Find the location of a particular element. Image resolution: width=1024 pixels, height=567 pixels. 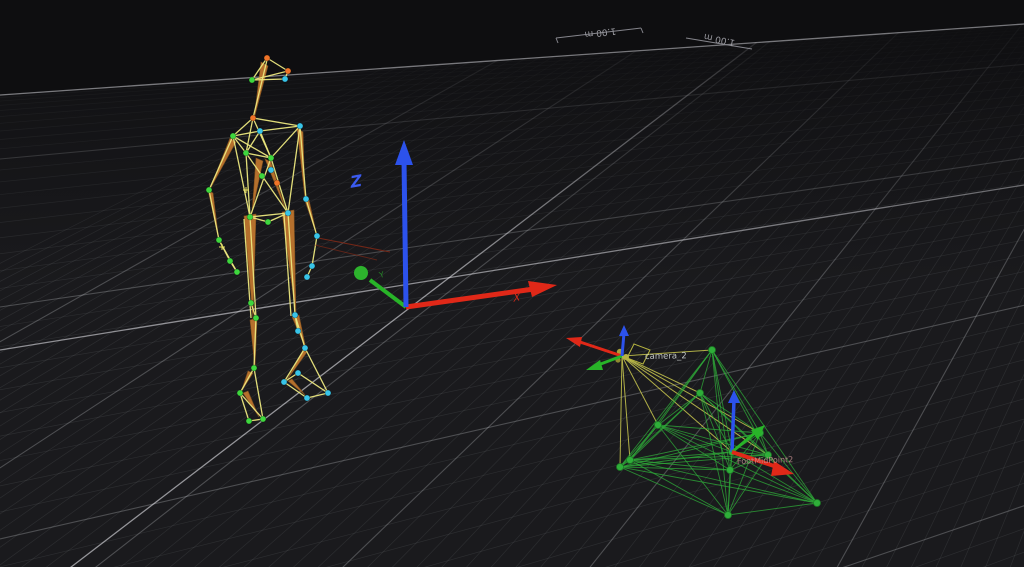

camera-body is located at coordinates (626, 357).